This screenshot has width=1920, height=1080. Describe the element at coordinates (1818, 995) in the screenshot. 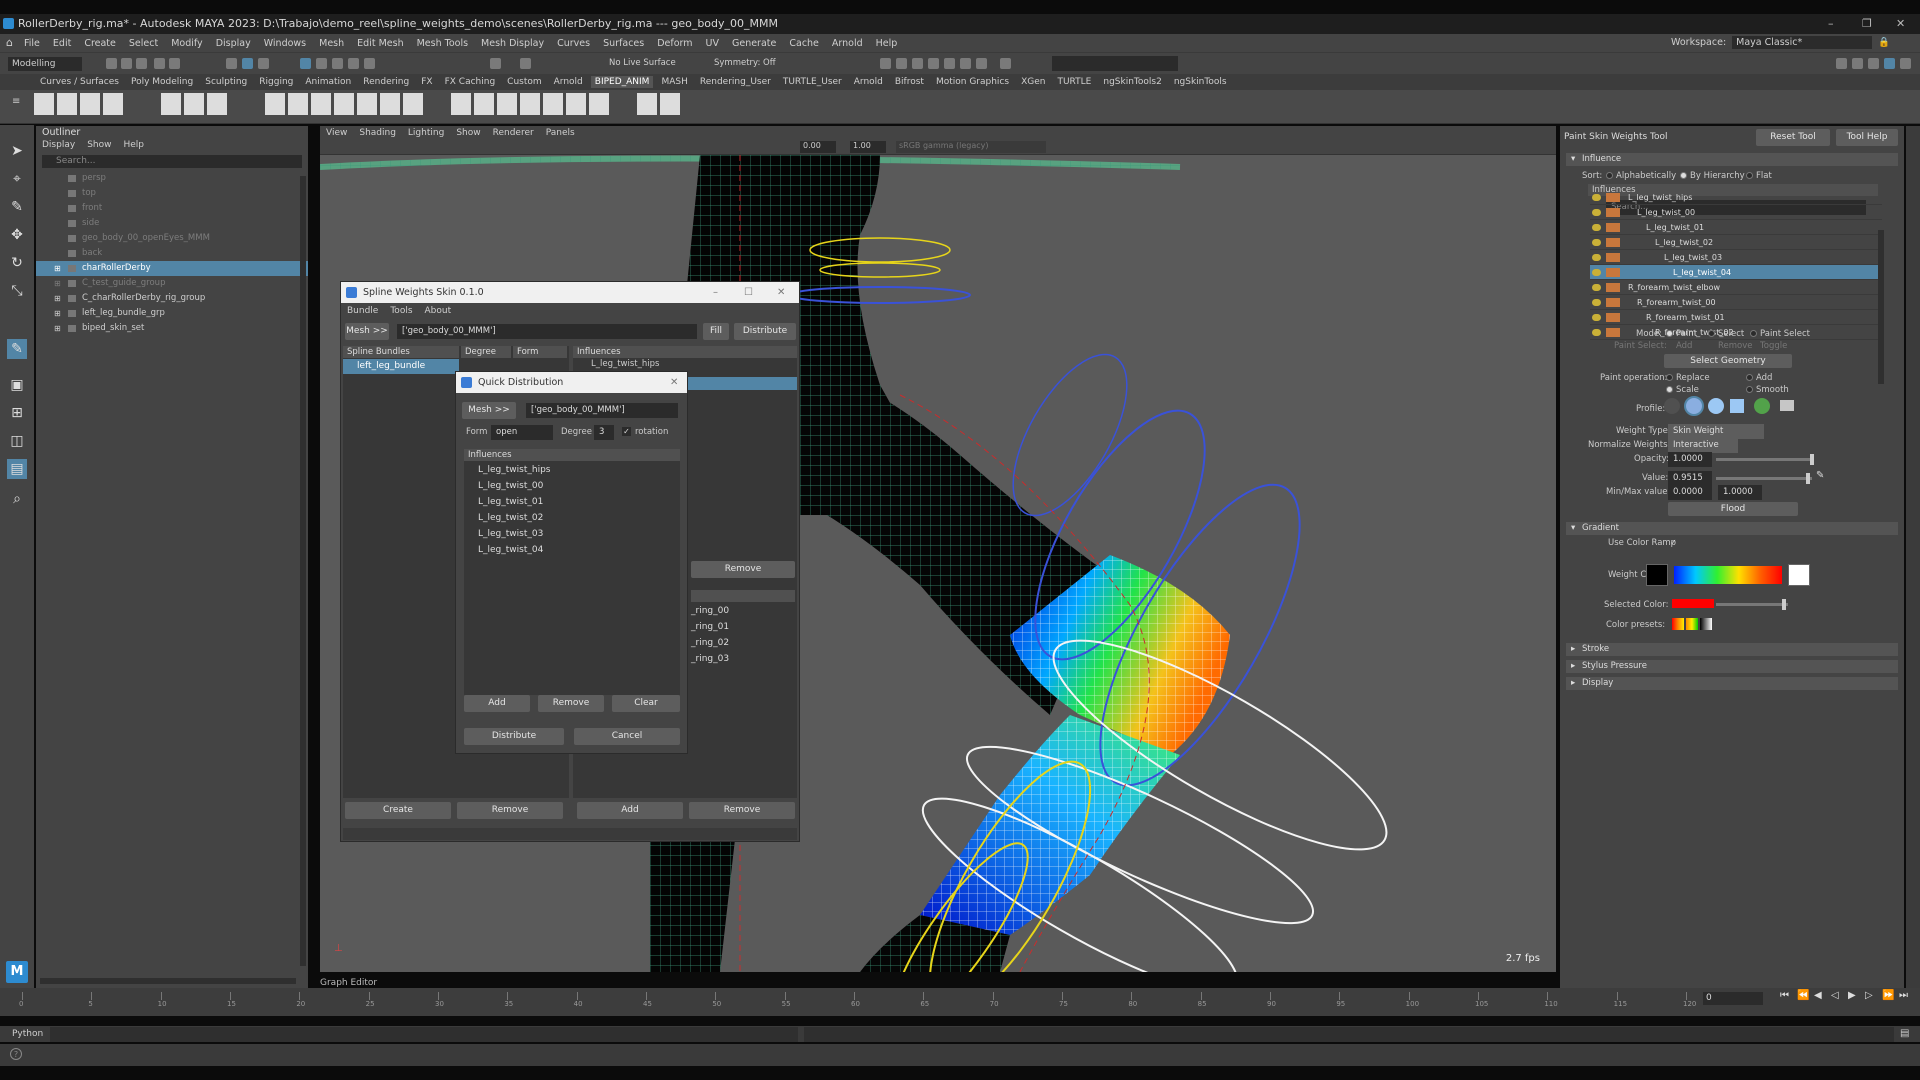

I see `step-back-icon: ◀` at that location.